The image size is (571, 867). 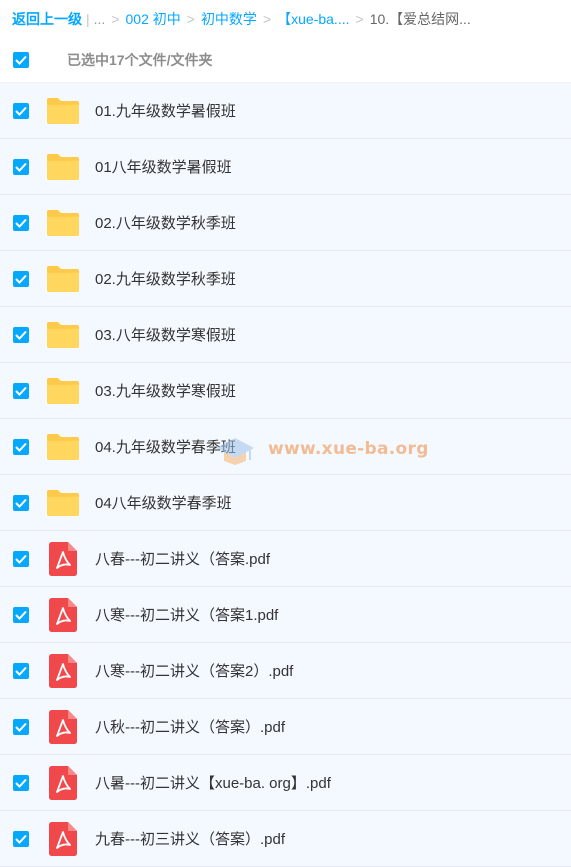 I want to click on folder-row: 03.八年级数学寒假班, so click(x=285, y=335).